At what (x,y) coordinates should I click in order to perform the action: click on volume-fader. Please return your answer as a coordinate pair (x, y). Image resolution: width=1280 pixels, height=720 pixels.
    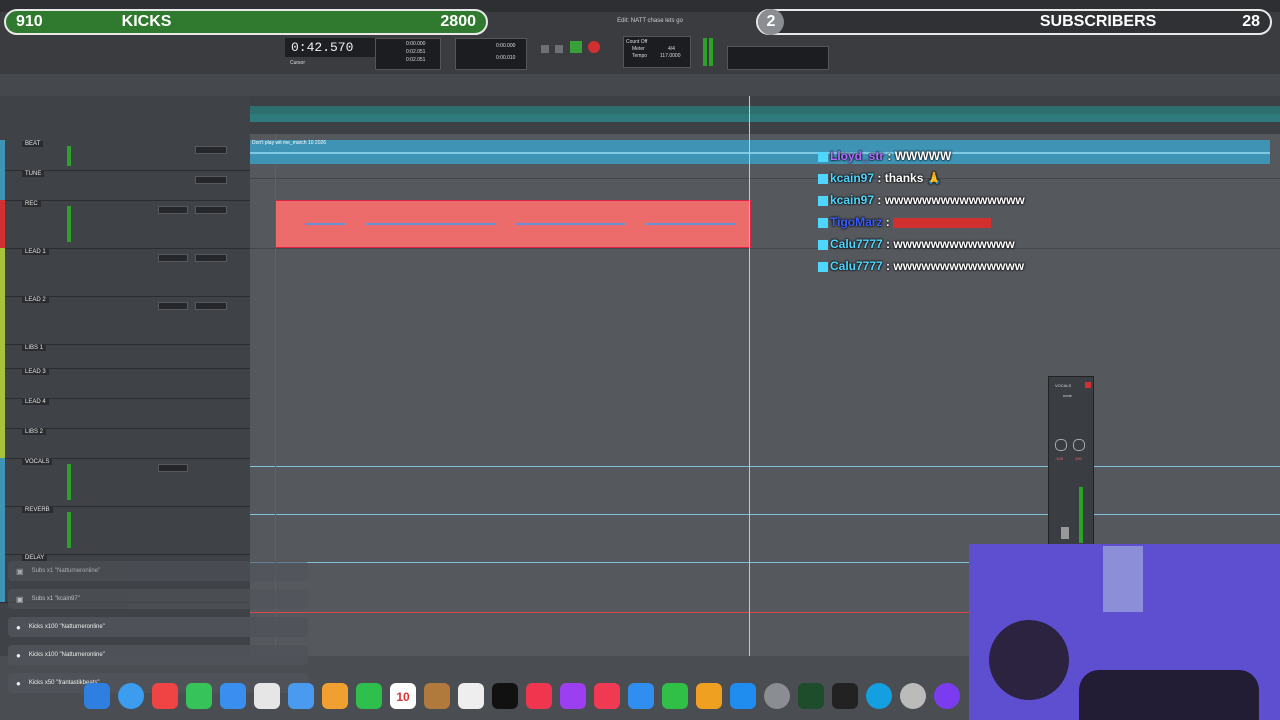
    Looking at the image, I should click on (1065, 533).